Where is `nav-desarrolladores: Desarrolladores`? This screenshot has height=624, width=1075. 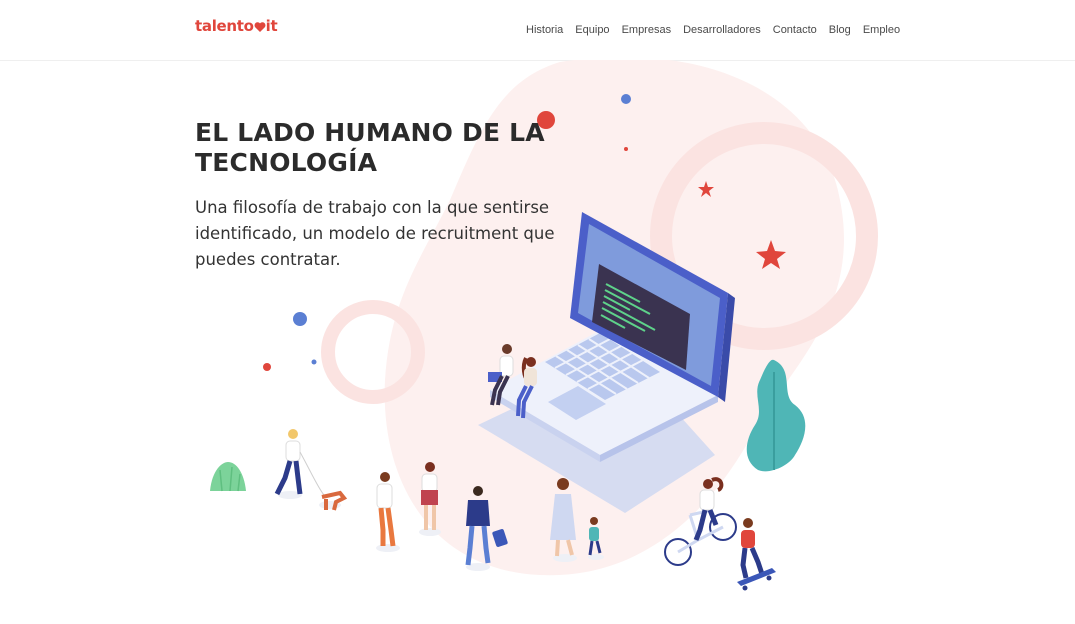 nav-desarrolladores: Desarrolladores is located at coordinates (722, 30).